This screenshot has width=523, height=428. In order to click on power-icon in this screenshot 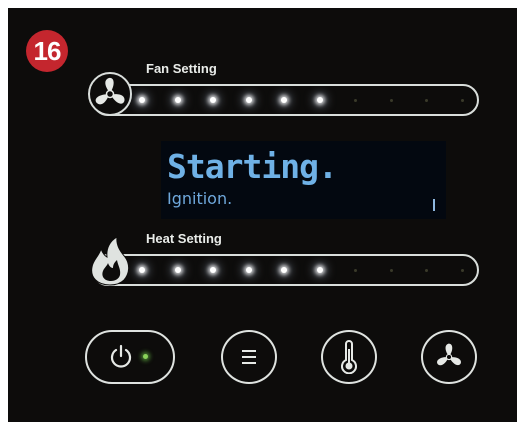, I will do `click(121, 356)`.